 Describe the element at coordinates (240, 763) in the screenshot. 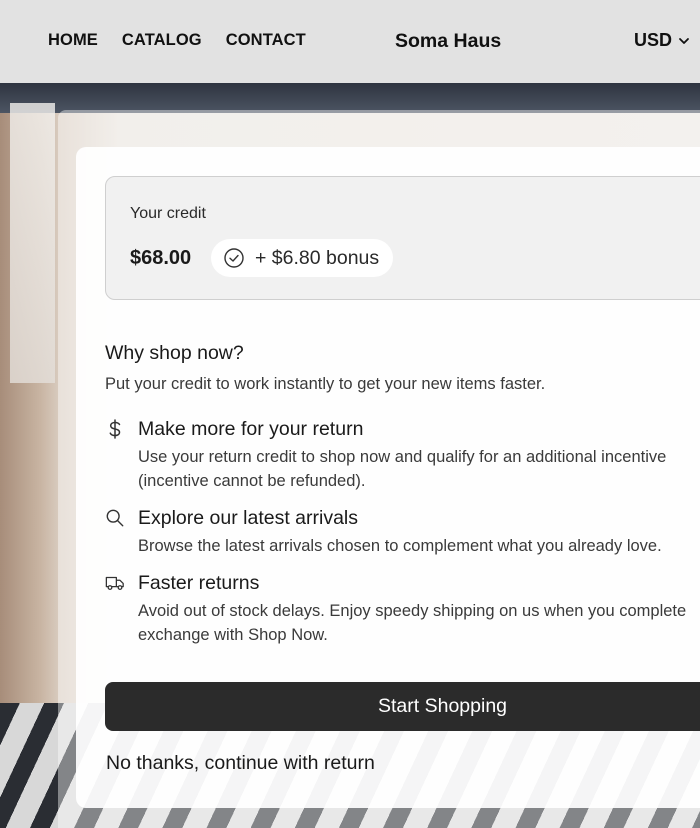

I see `continue-return-link: No thanks, continue with return` at that location.